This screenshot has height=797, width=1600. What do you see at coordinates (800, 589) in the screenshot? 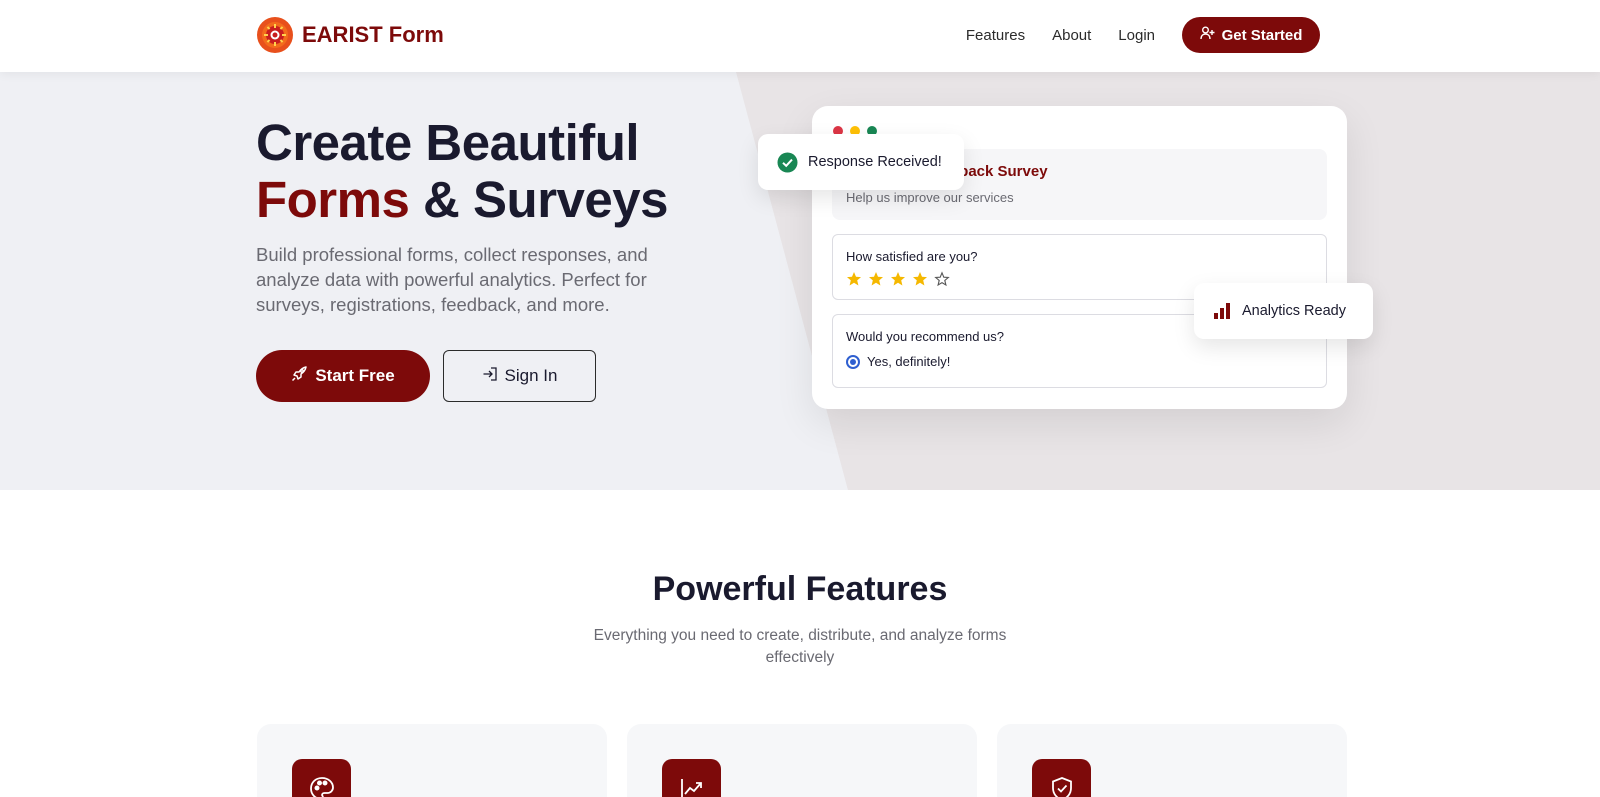
I see `features-title: Powerful Features` at bounding box center [800, 589].